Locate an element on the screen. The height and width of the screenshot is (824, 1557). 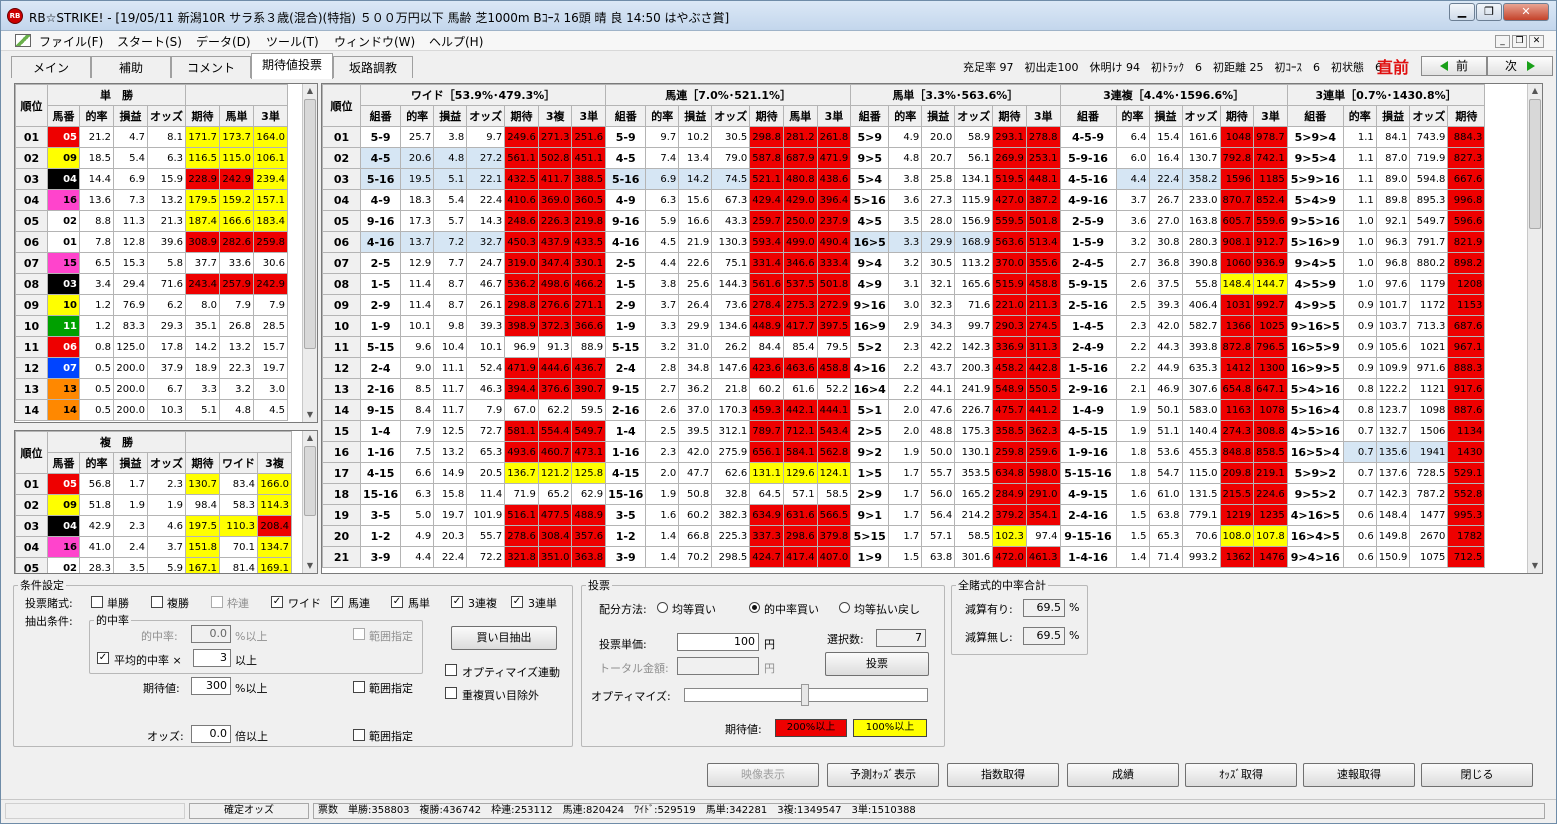
expect-cell: 14.2 is located at coordinates (202, 347).